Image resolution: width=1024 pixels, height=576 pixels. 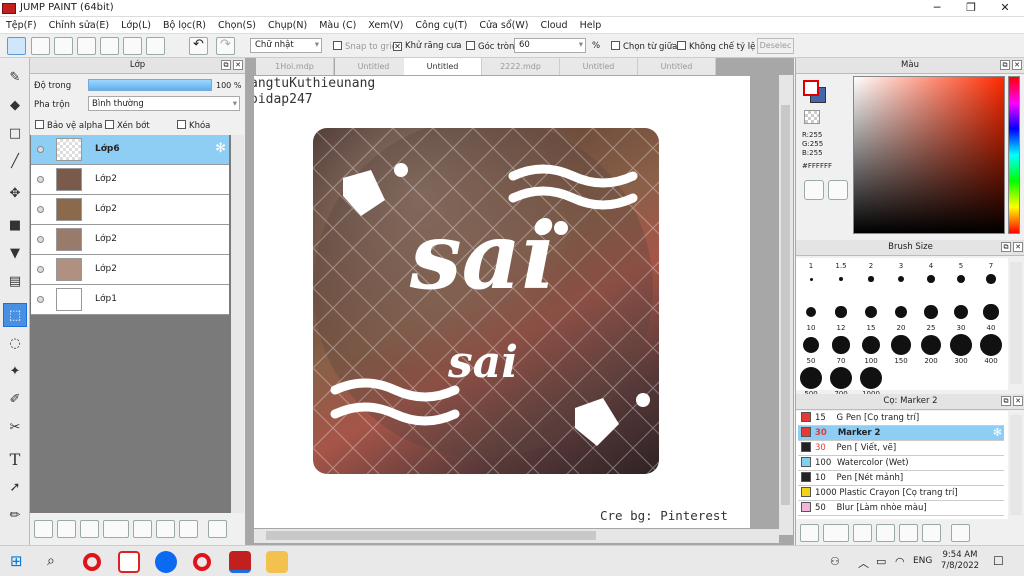 I want to click on deselect-button: Deselec, so click(x=775, y=46).